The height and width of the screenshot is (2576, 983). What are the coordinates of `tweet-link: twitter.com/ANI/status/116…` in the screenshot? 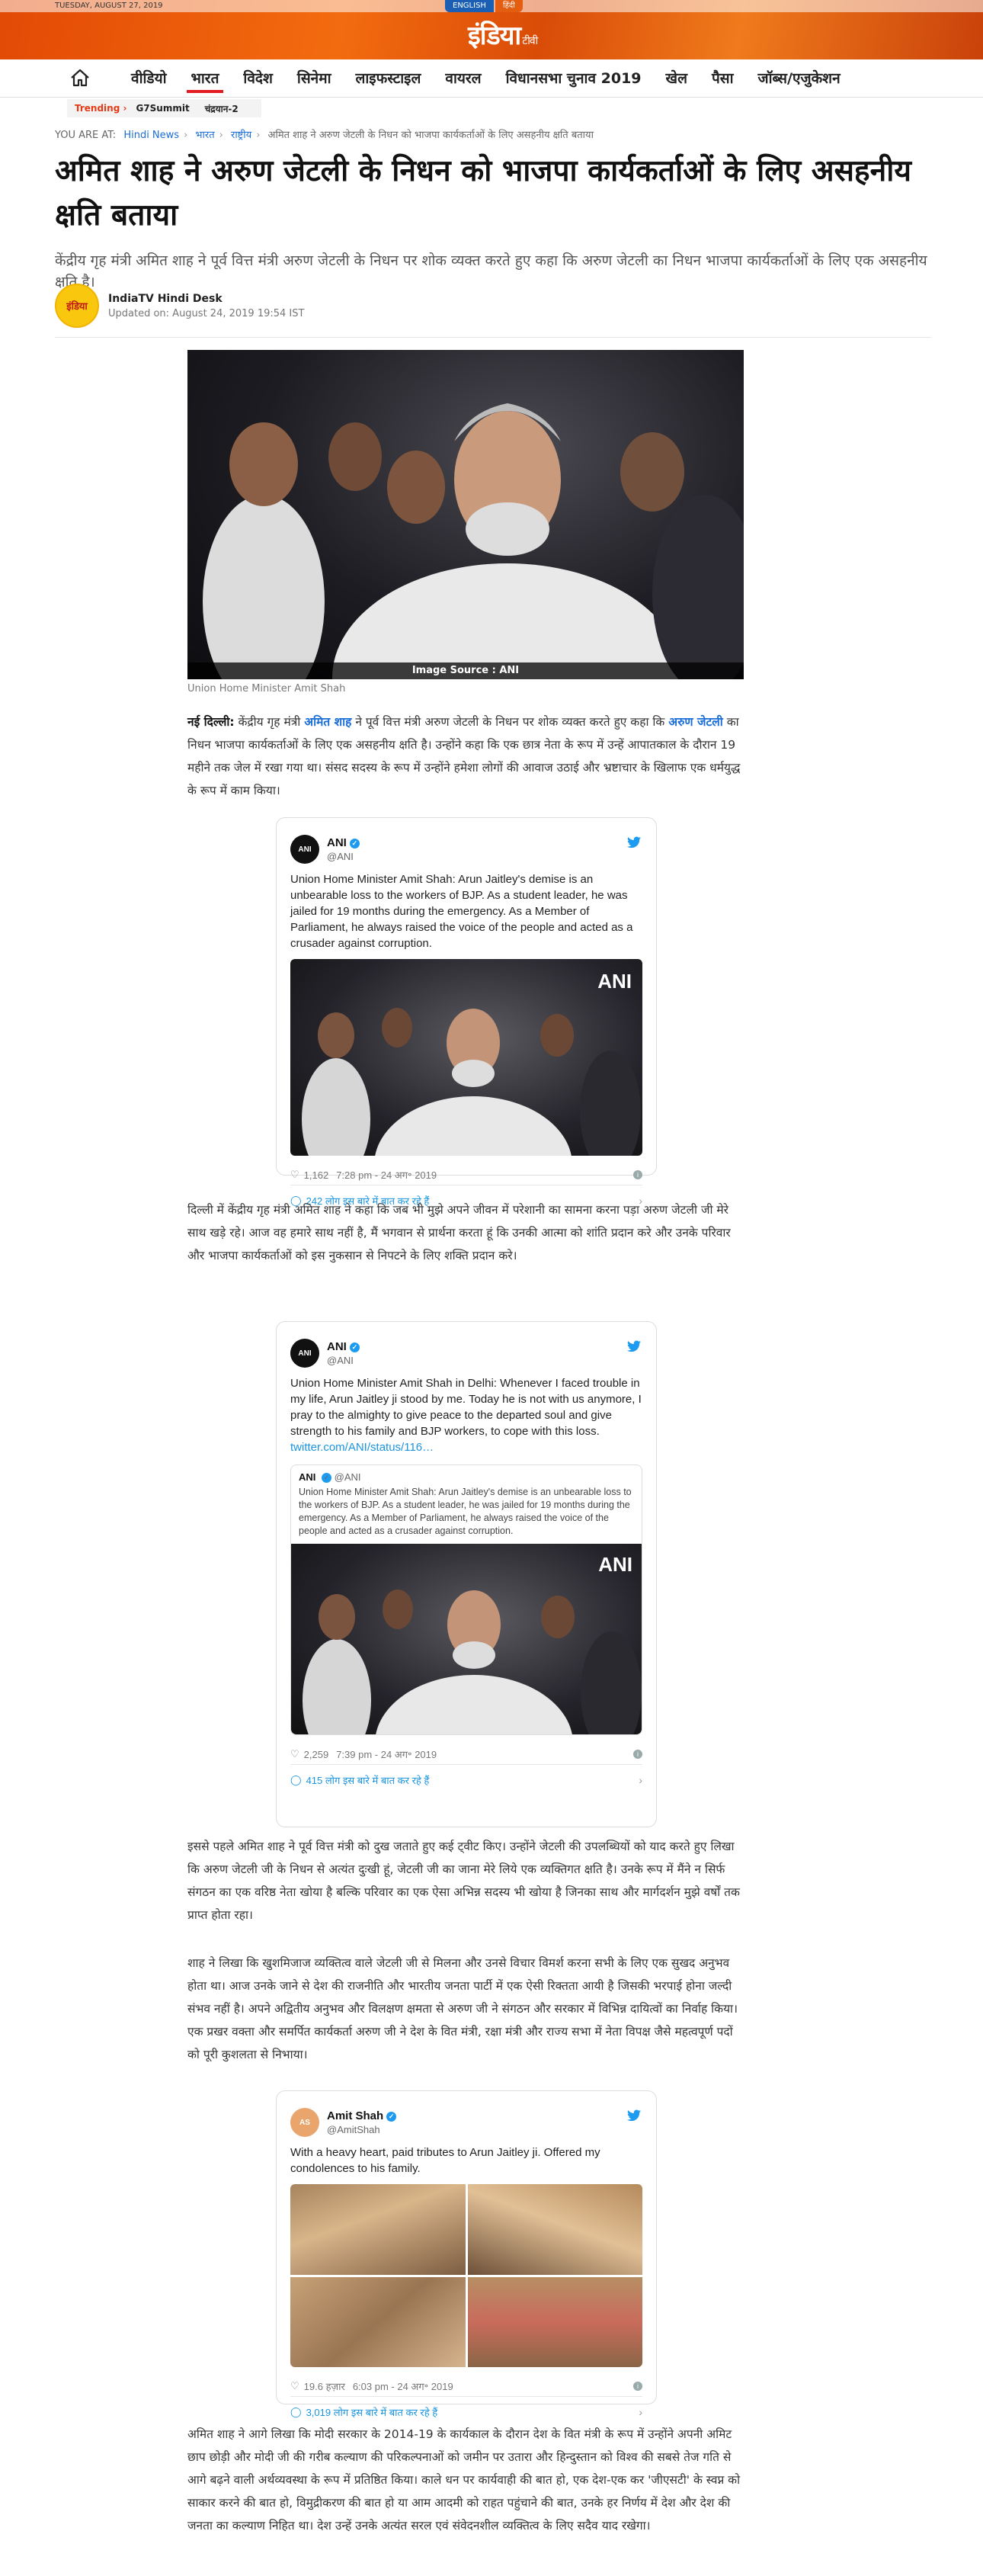 It's located at (362, 1447).